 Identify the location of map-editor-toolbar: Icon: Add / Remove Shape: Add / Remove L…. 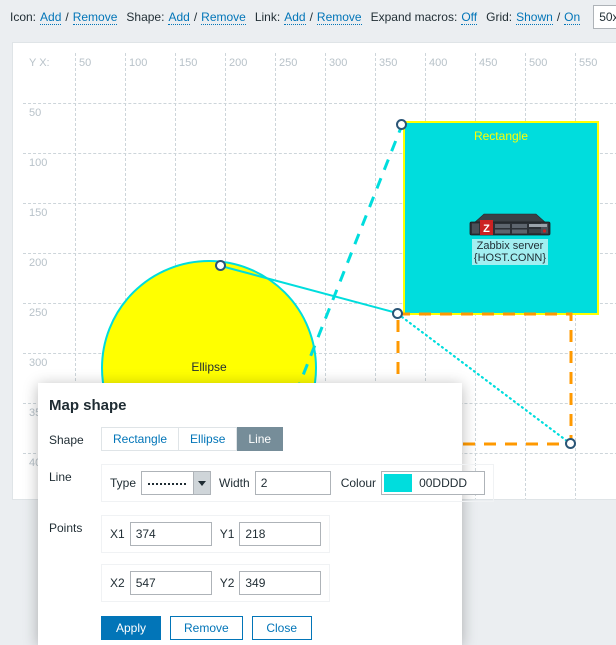
(308, 17).